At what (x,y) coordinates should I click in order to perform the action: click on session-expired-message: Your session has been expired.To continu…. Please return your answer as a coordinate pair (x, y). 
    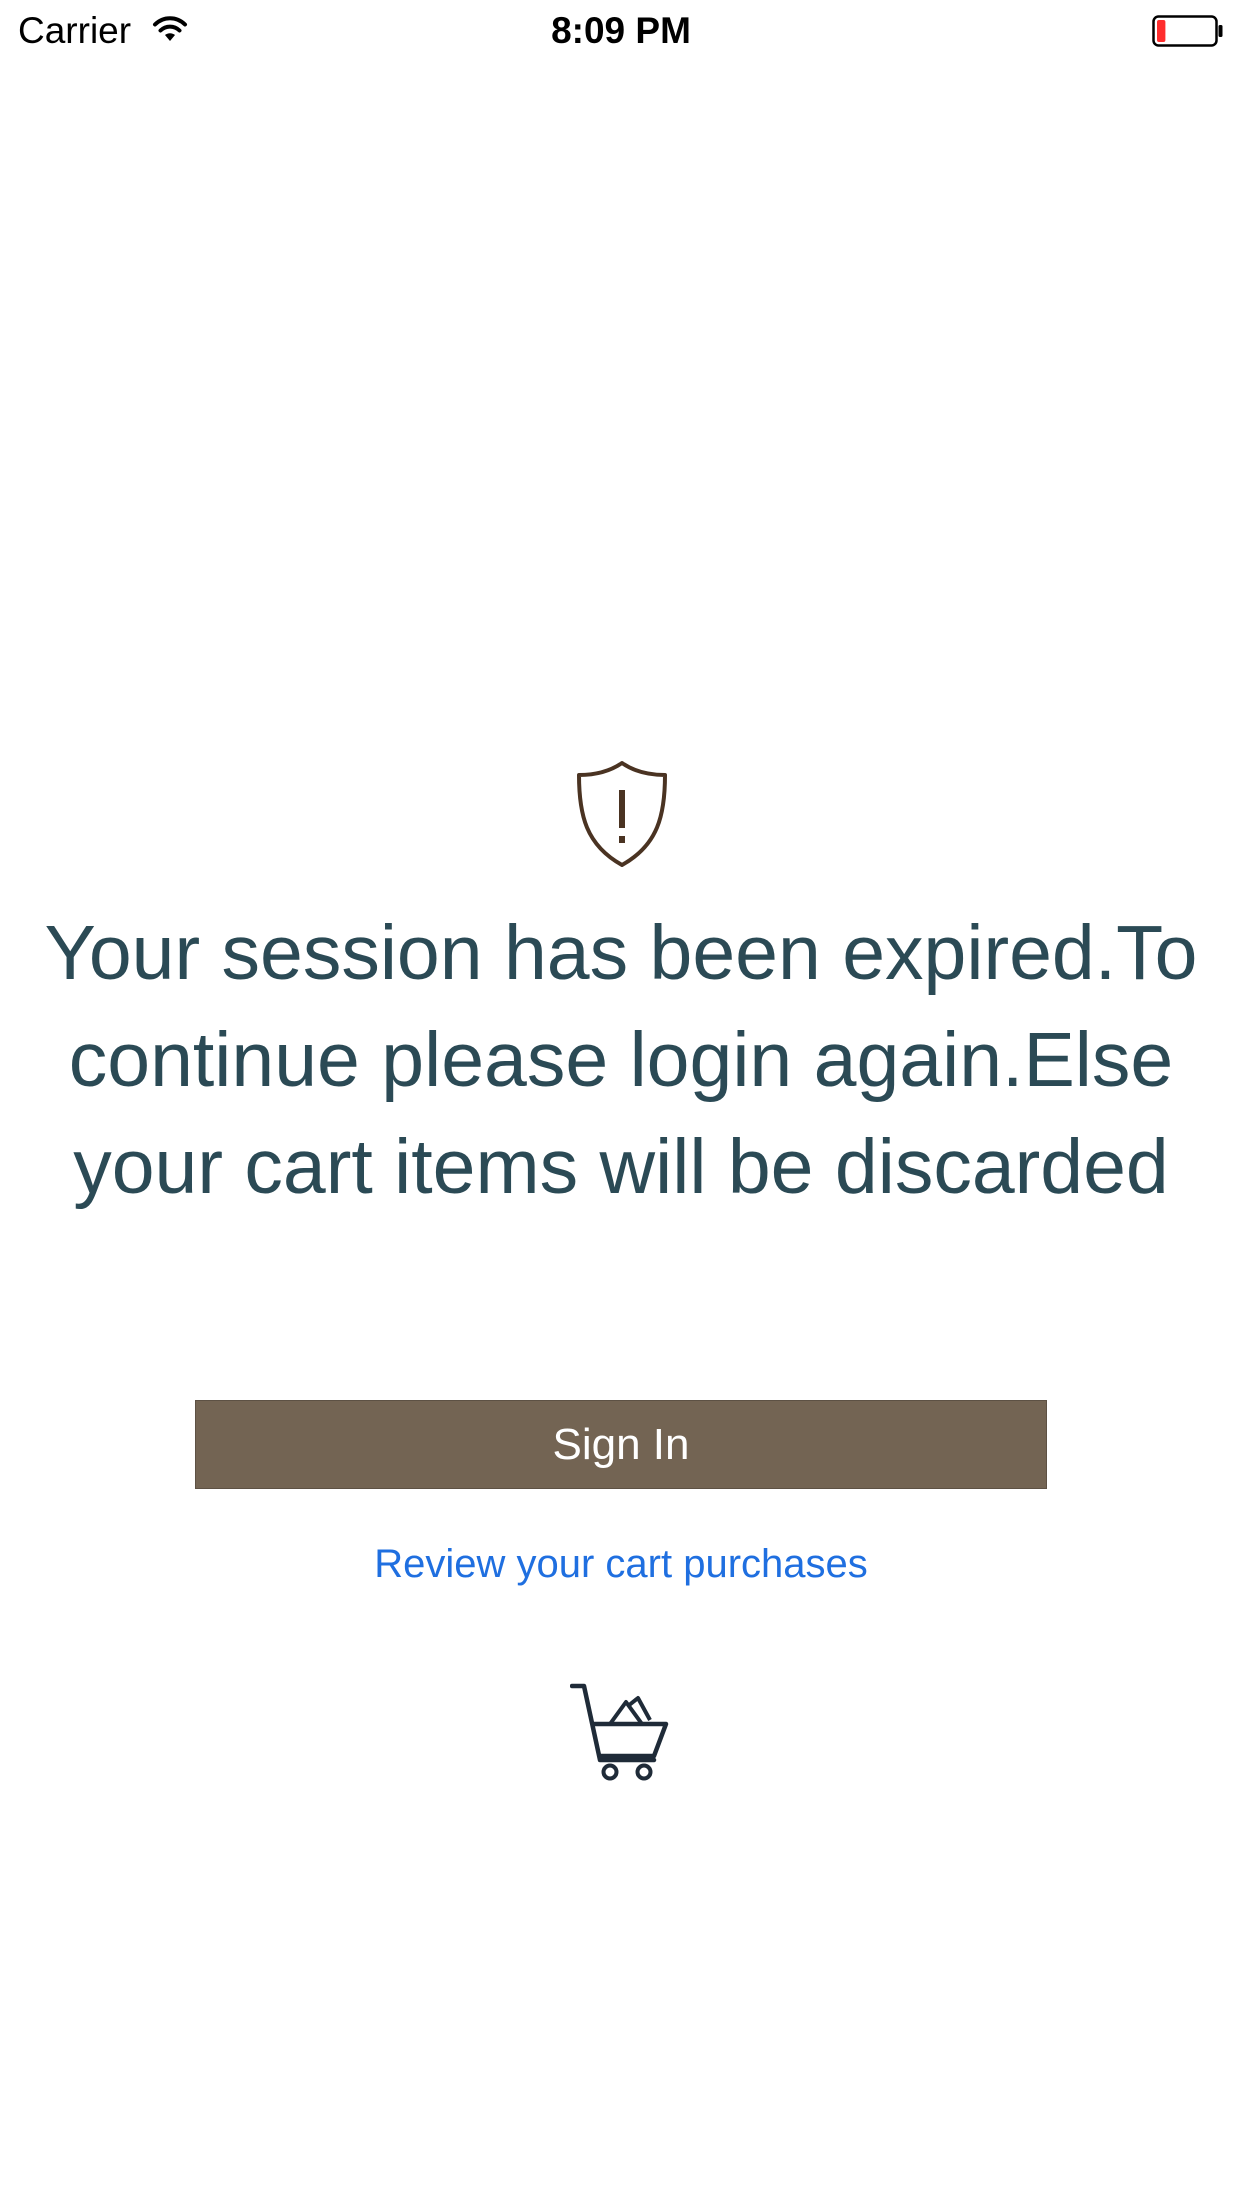
    Looking at the image, I should click on (621, 1060).